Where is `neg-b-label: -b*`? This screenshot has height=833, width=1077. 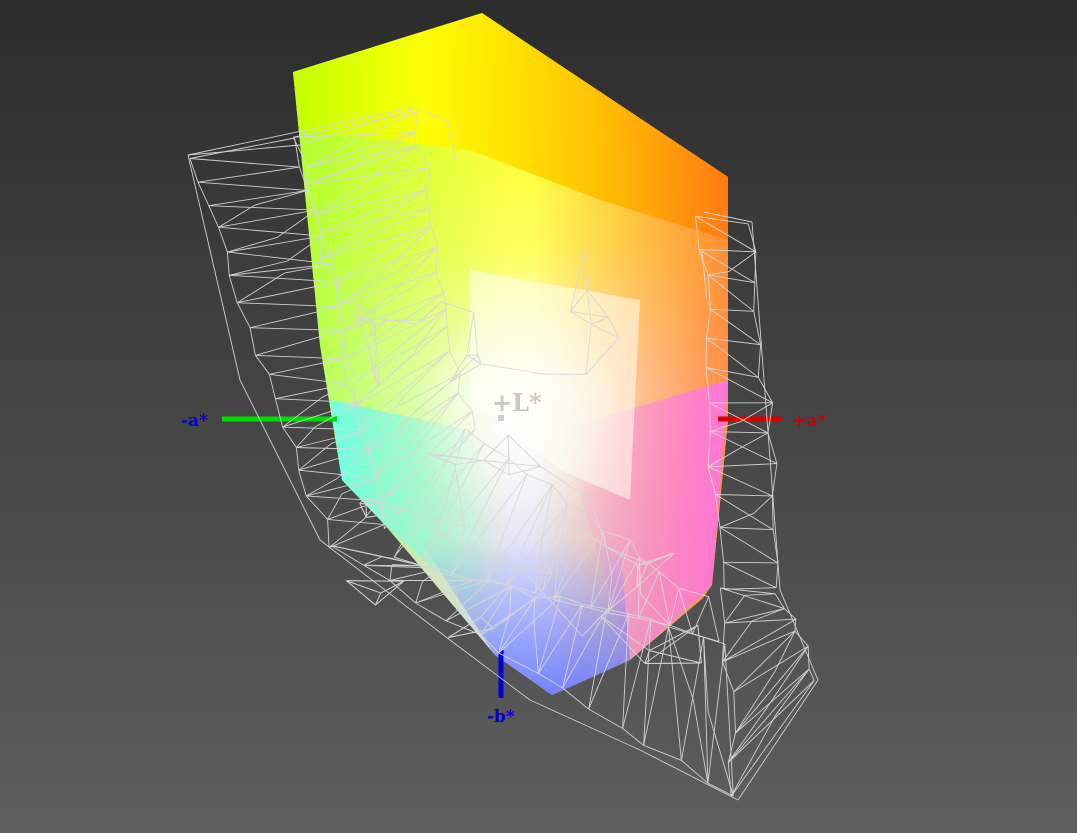 neg-b-label: -b* is located at coordinates (501, 717).